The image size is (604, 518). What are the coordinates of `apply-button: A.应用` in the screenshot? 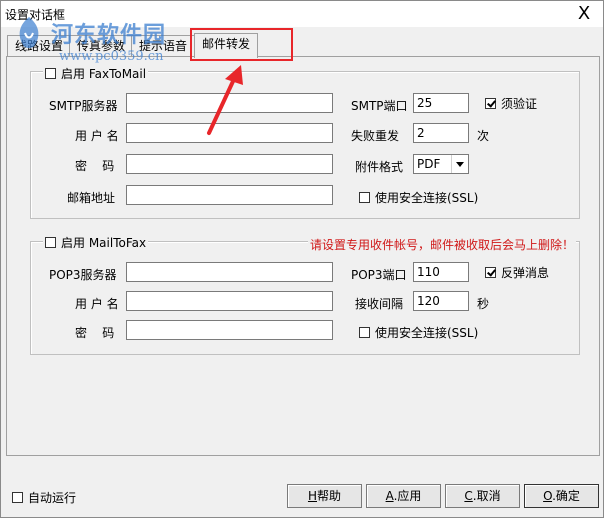 It's located at (403, 496).